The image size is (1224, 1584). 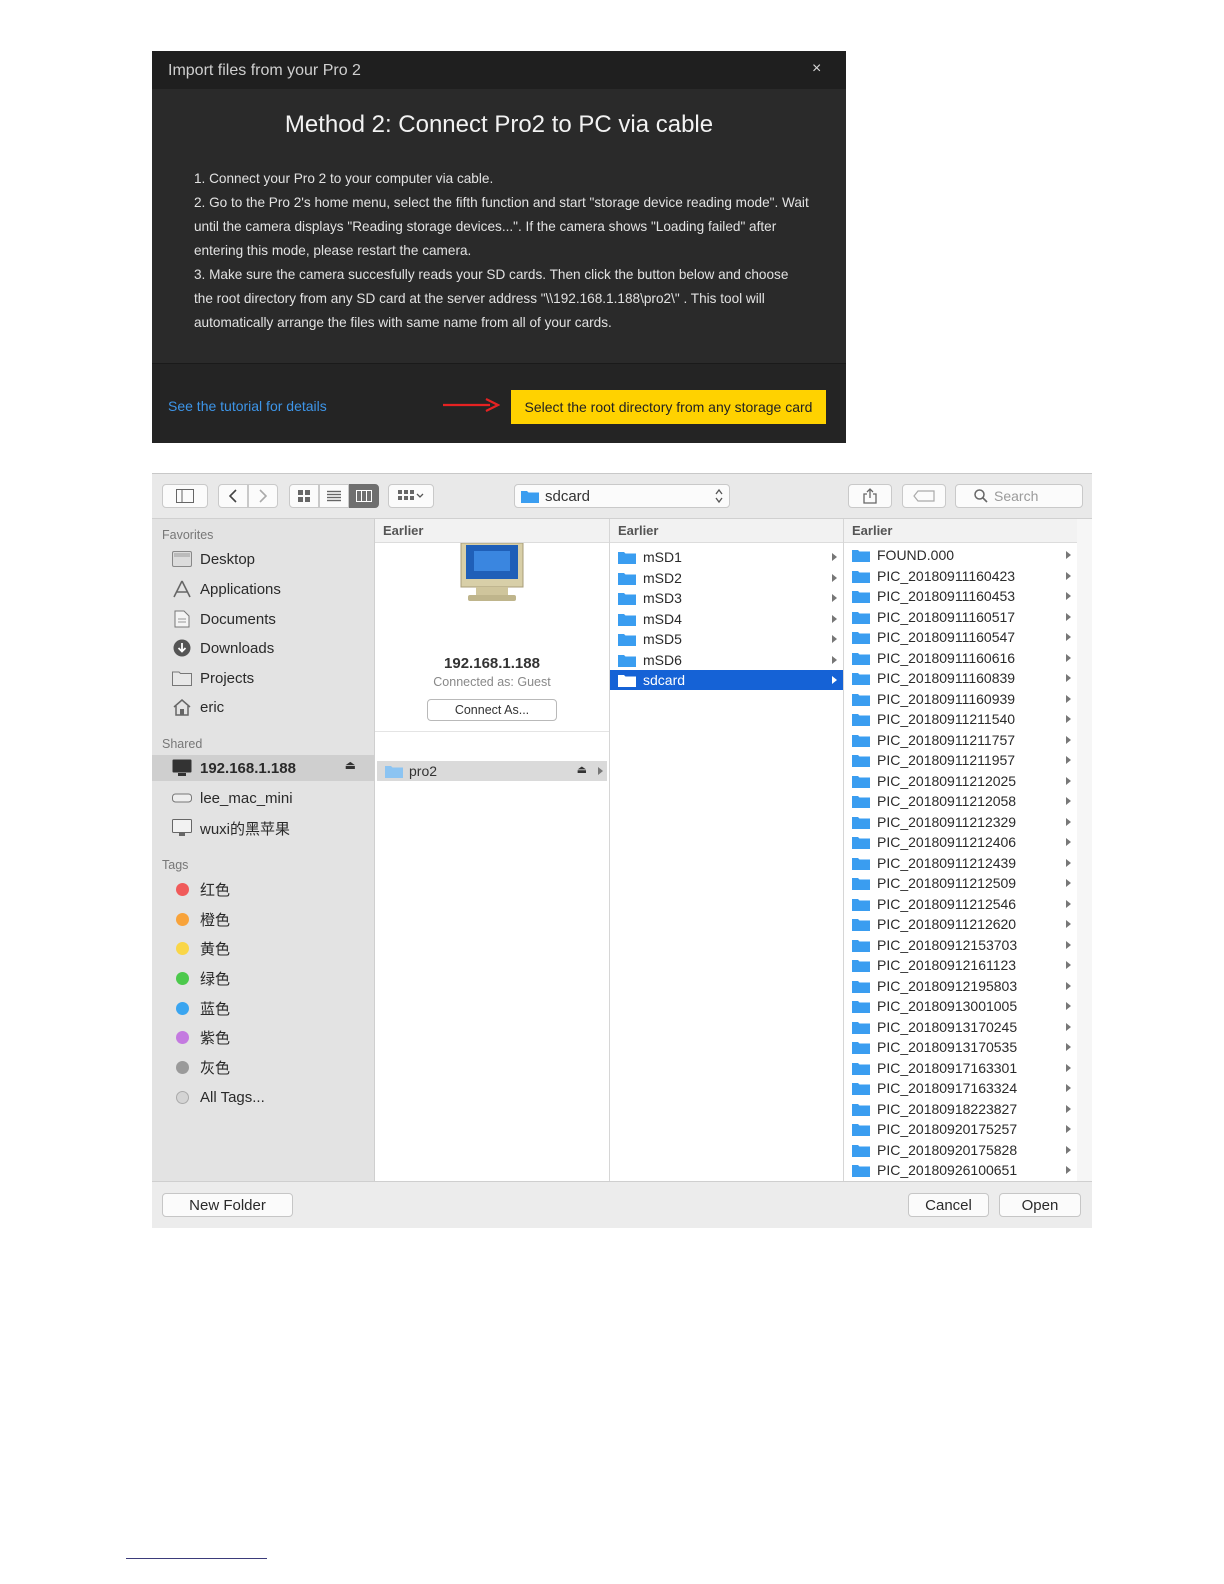 I want to click on list-item: FOUND.000, so click(x=960, y=555).